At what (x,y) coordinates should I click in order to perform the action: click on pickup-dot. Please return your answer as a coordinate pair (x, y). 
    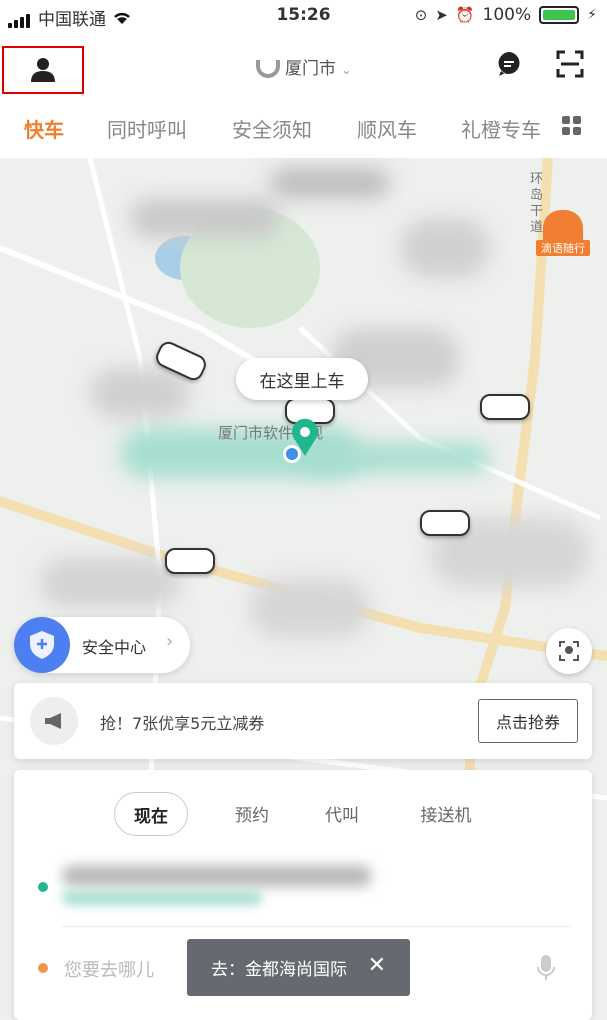
    Looking at the image, I should click on (43, 887).